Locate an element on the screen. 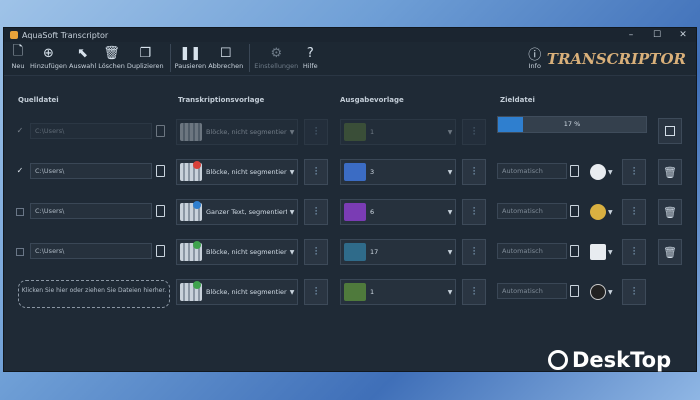 The height and width of the screenshot is (400, 700). delete-button: 🗑 Löschen is located at coordinates (111, 57).